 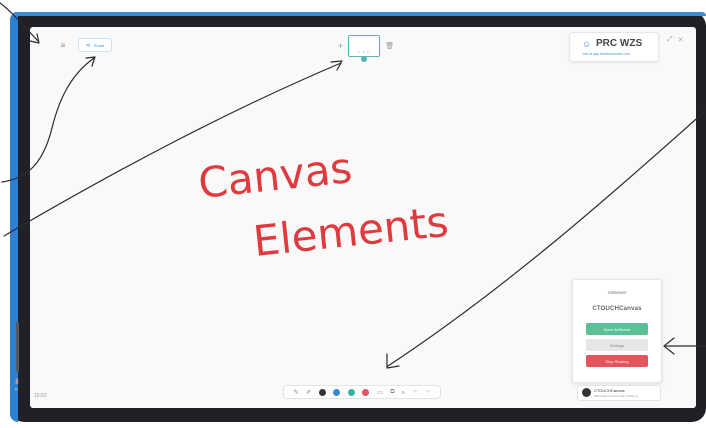 I want to click on airserver-logo-icon, so click(x=586, y=392).